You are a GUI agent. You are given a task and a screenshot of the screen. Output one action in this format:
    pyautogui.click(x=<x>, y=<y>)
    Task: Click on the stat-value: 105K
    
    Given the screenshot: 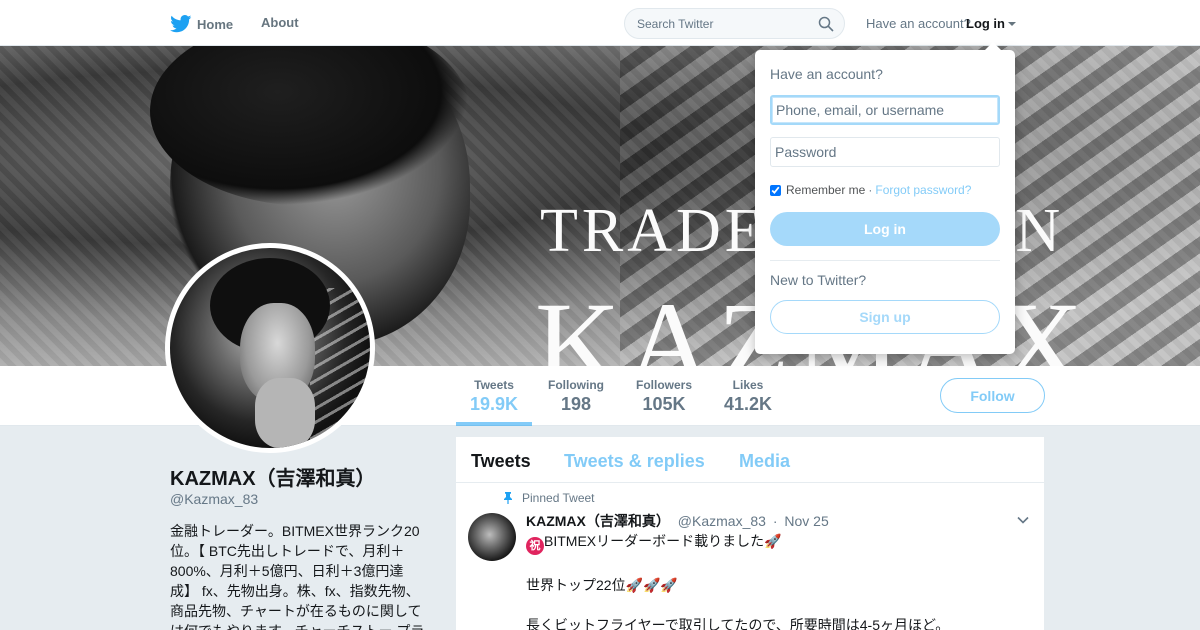 What is the action you would take?
    pyautogui.click(x=664, y=404)
    